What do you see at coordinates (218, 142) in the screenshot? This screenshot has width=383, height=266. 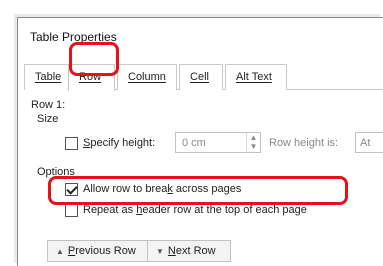 I see `height-input: 0 cm ▲ ▼` at bounding box center [218, 142].